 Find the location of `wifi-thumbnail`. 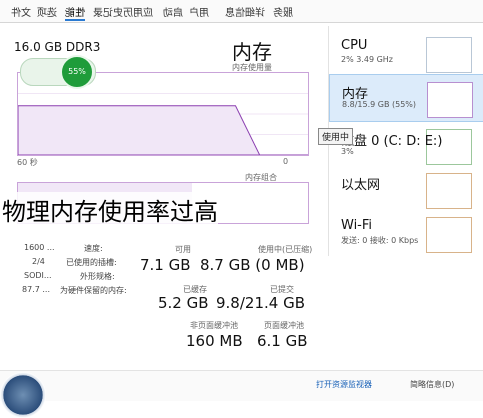

wifi-thumbnail is located at coordinates (449, 235).